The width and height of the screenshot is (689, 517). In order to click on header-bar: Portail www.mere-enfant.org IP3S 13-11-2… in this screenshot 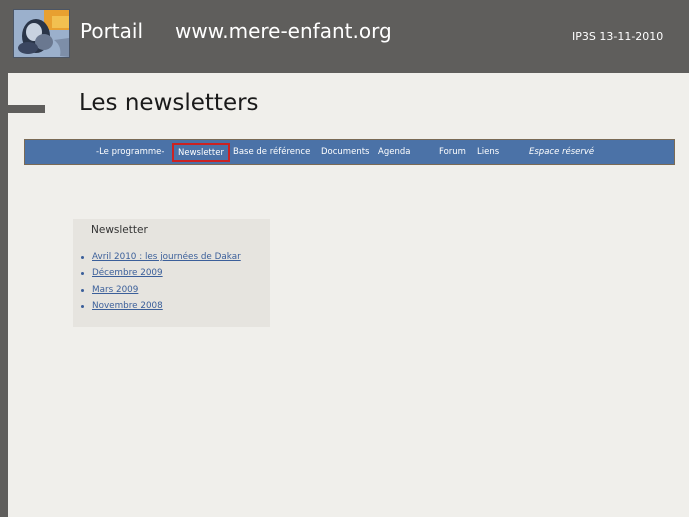, I will do `click(344, 36)`.